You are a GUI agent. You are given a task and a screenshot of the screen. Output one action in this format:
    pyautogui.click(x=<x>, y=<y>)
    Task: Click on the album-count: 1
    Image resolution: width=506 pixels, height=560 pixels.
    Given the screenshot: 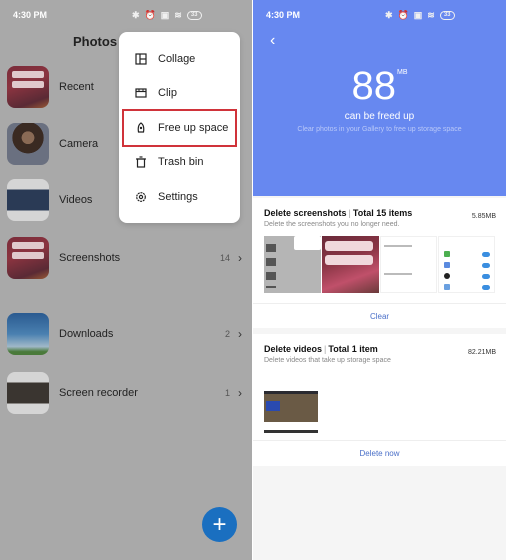 What is the action you would take?
    pyautogui.click(x=227, y=393)
    